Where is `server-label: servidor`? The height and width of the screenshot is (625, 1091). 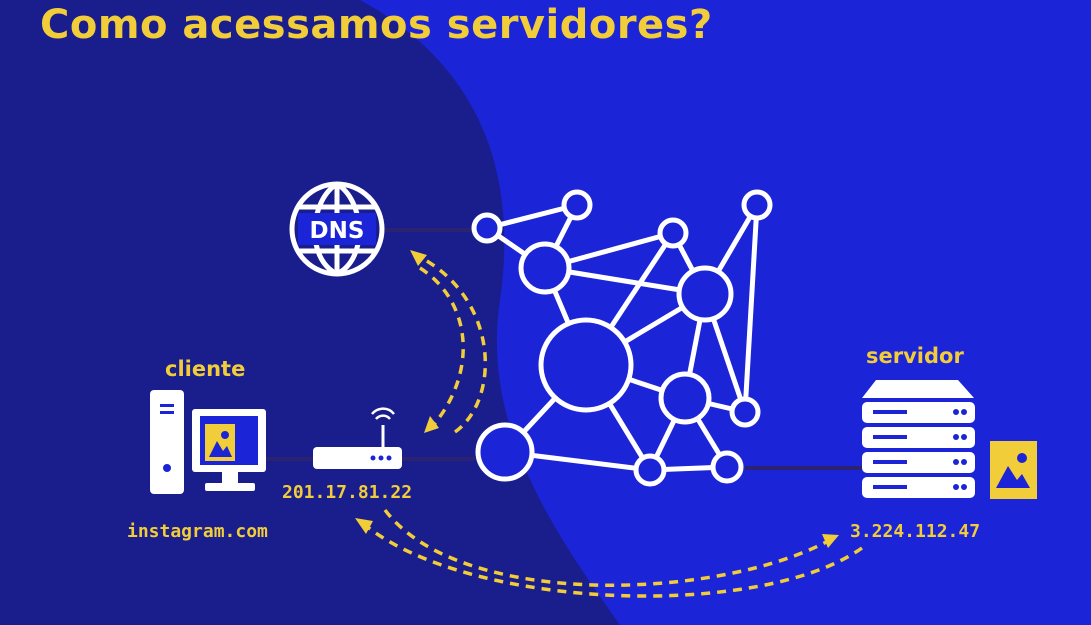 server-label: servidor is located at coordinates (915, 356).